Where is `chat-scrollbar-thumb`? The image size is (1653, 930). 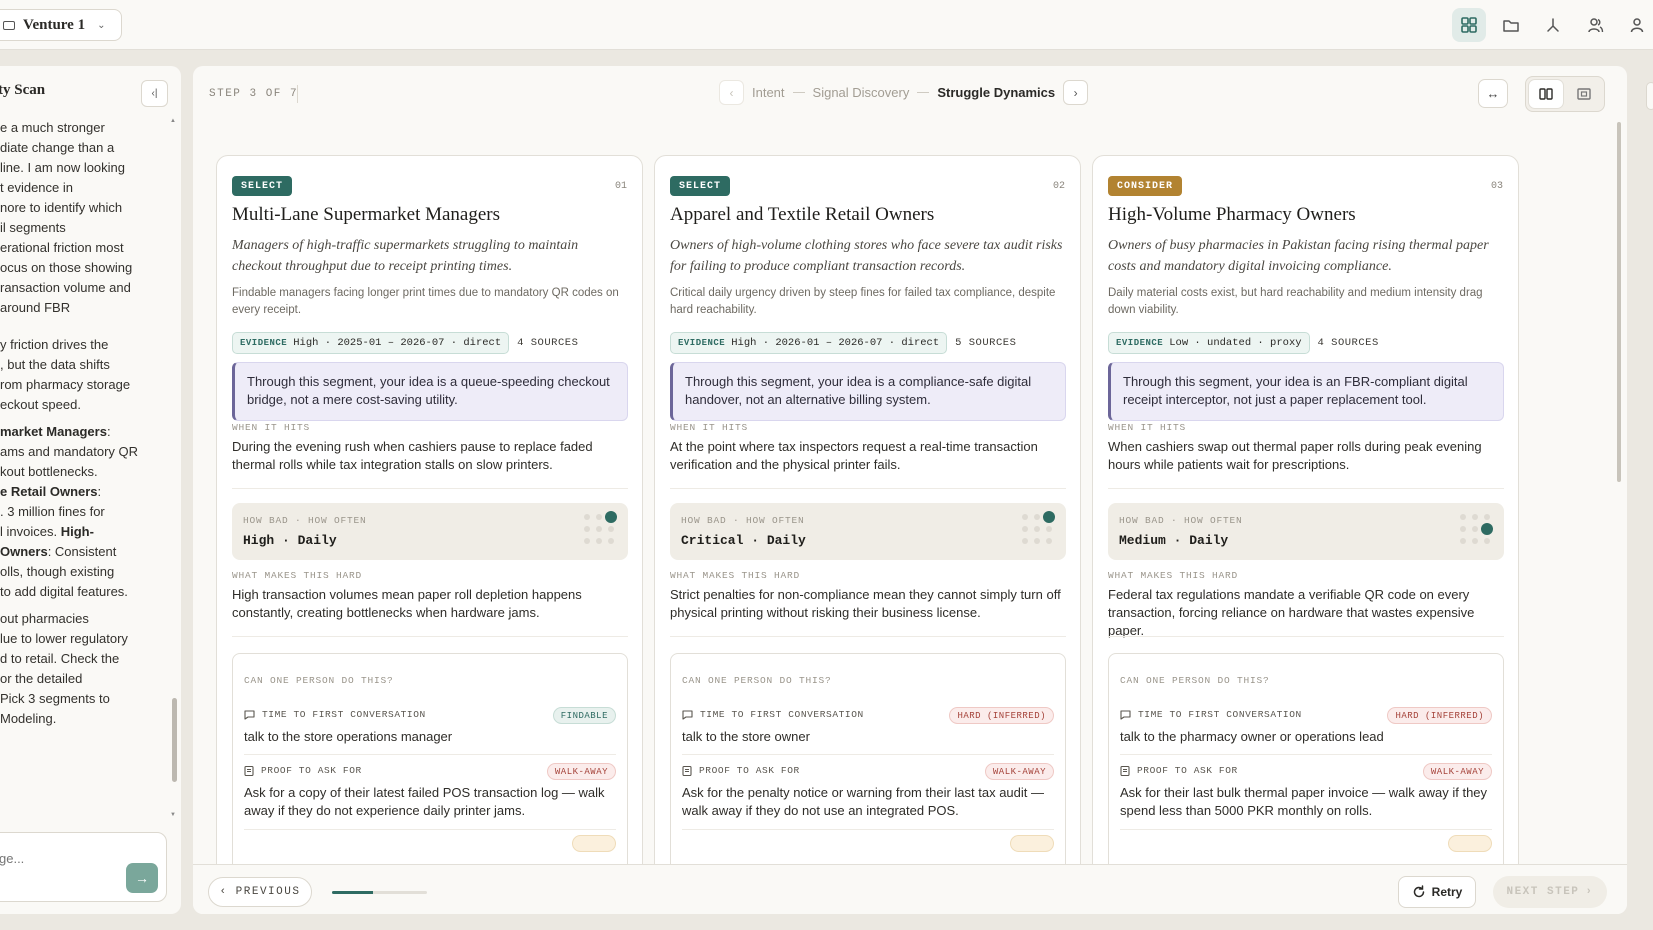
chat-scrollbar-thumb is located at coordinates (174, 740).